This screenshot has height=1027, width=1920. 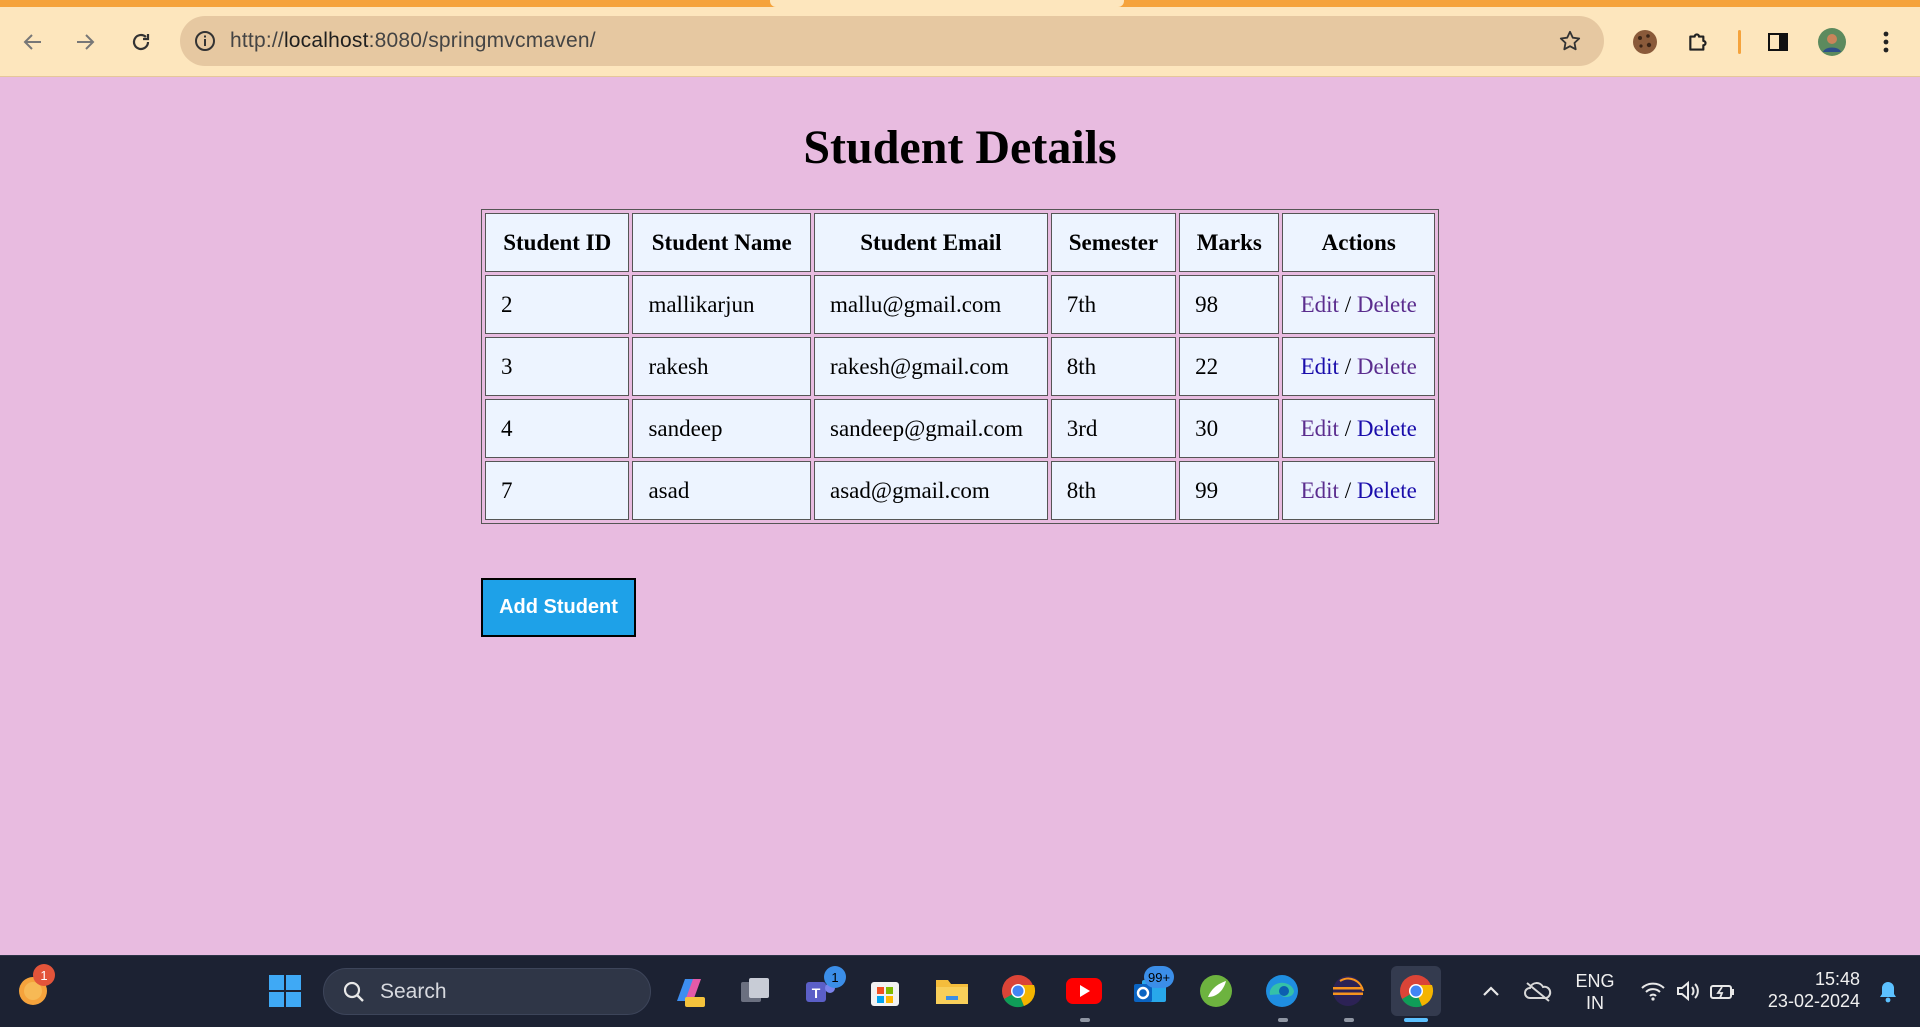 I want to click on browser-menu-button, so click(x=1886, y=42).